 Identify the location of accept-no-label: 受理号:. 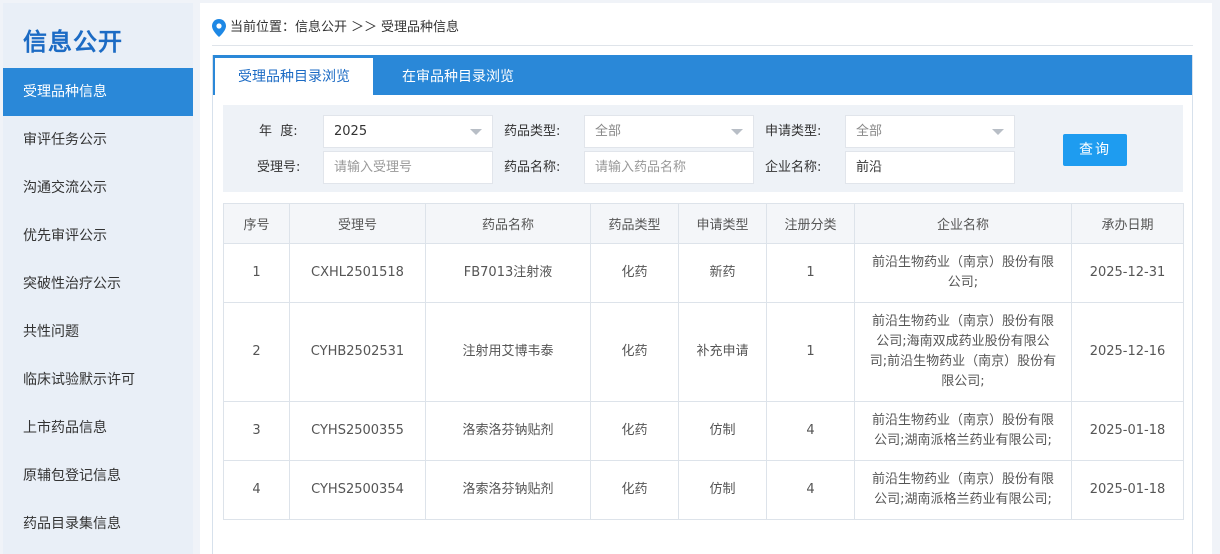
(279, 167).